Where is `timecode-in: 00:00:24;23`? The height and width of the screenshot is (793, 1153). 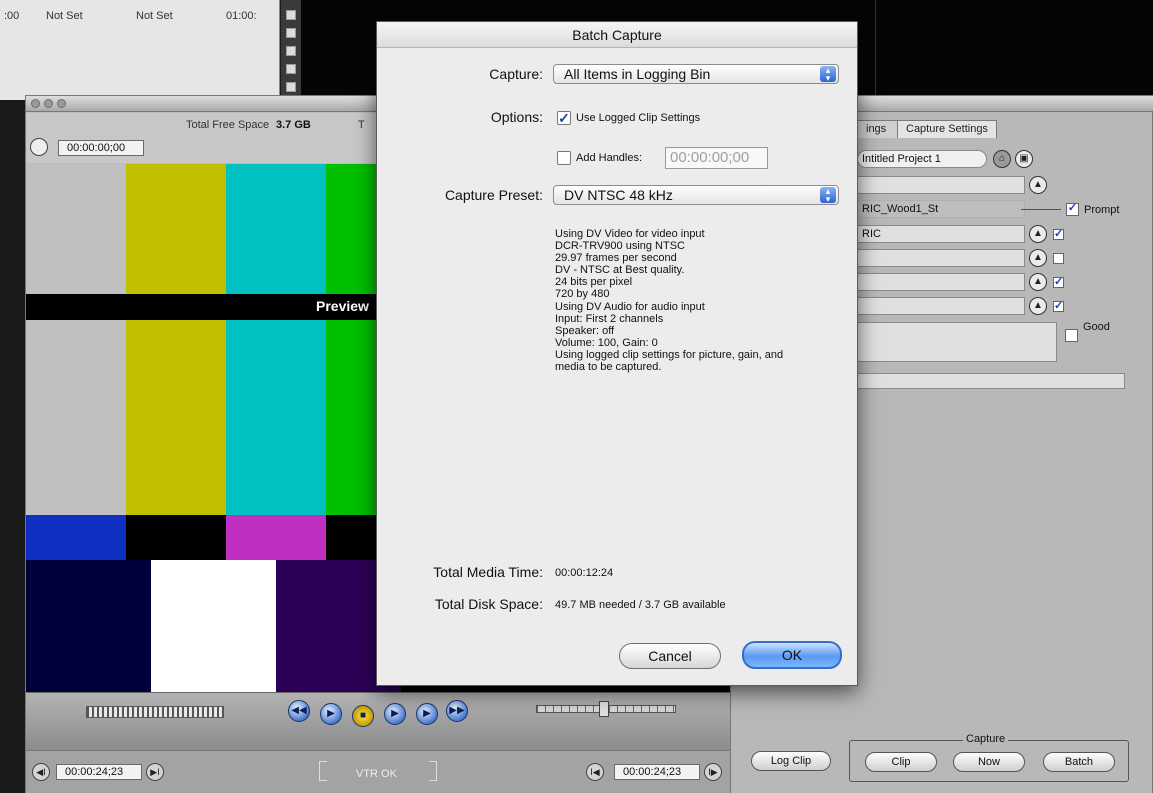 timecode-in: 00:00:24;23 is located at coordinates (99, 772).